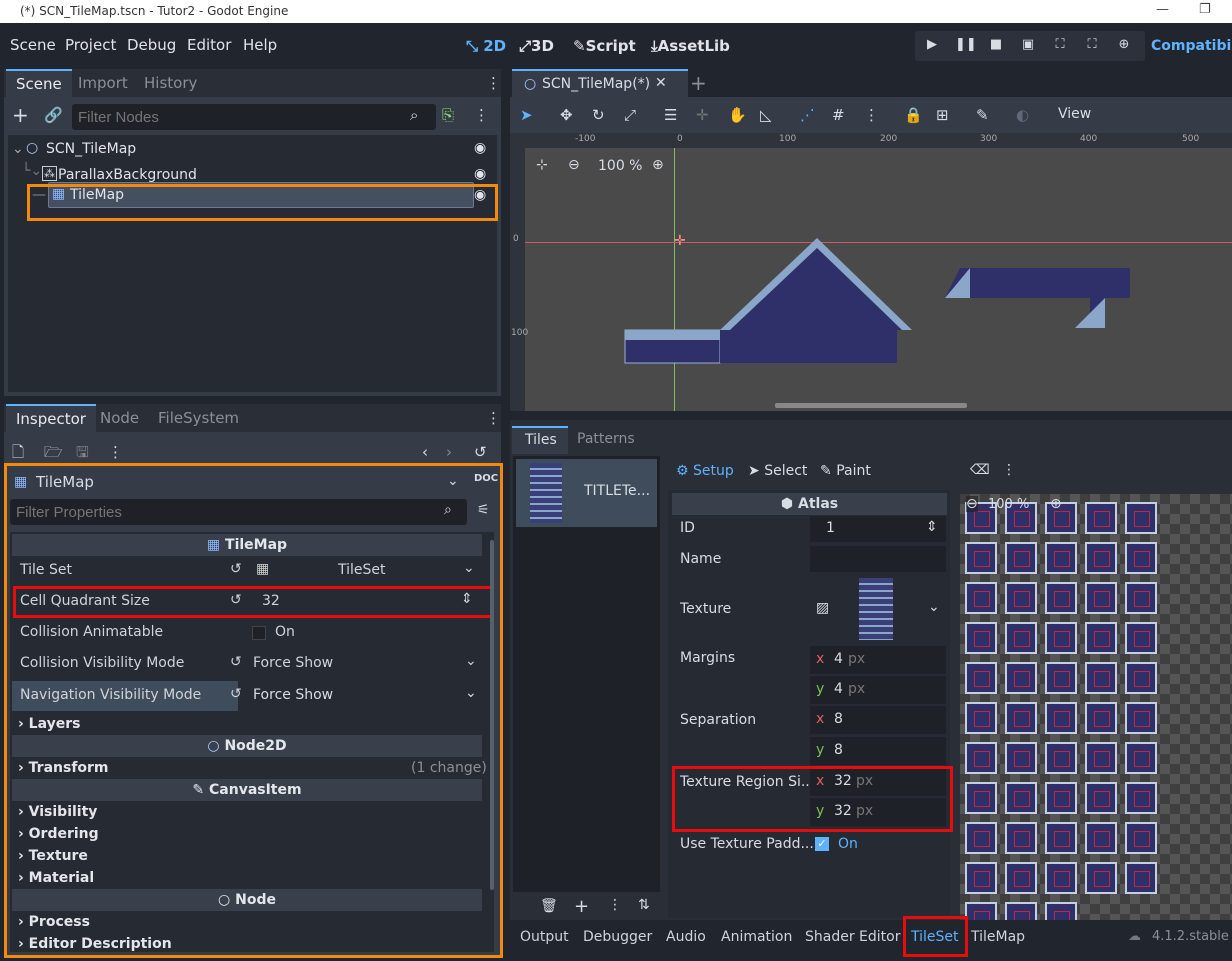  What do you see at coordinates (1205, 9) in the screenshot?
I see `restore-icon: ❐` at bounding box center [1205, 9].